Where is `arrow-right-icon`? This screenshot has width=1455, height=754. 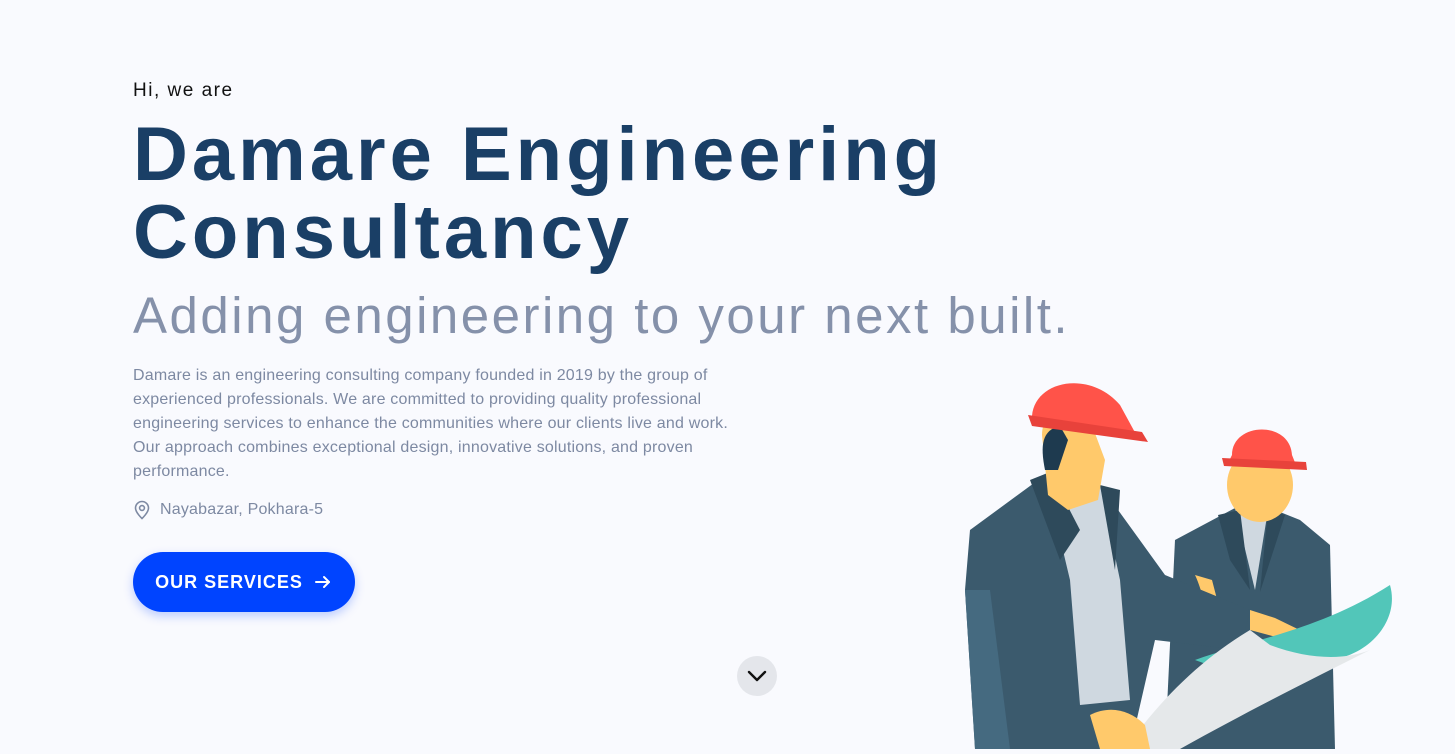
arrow-right-icon is located at coordinates (323, 582).